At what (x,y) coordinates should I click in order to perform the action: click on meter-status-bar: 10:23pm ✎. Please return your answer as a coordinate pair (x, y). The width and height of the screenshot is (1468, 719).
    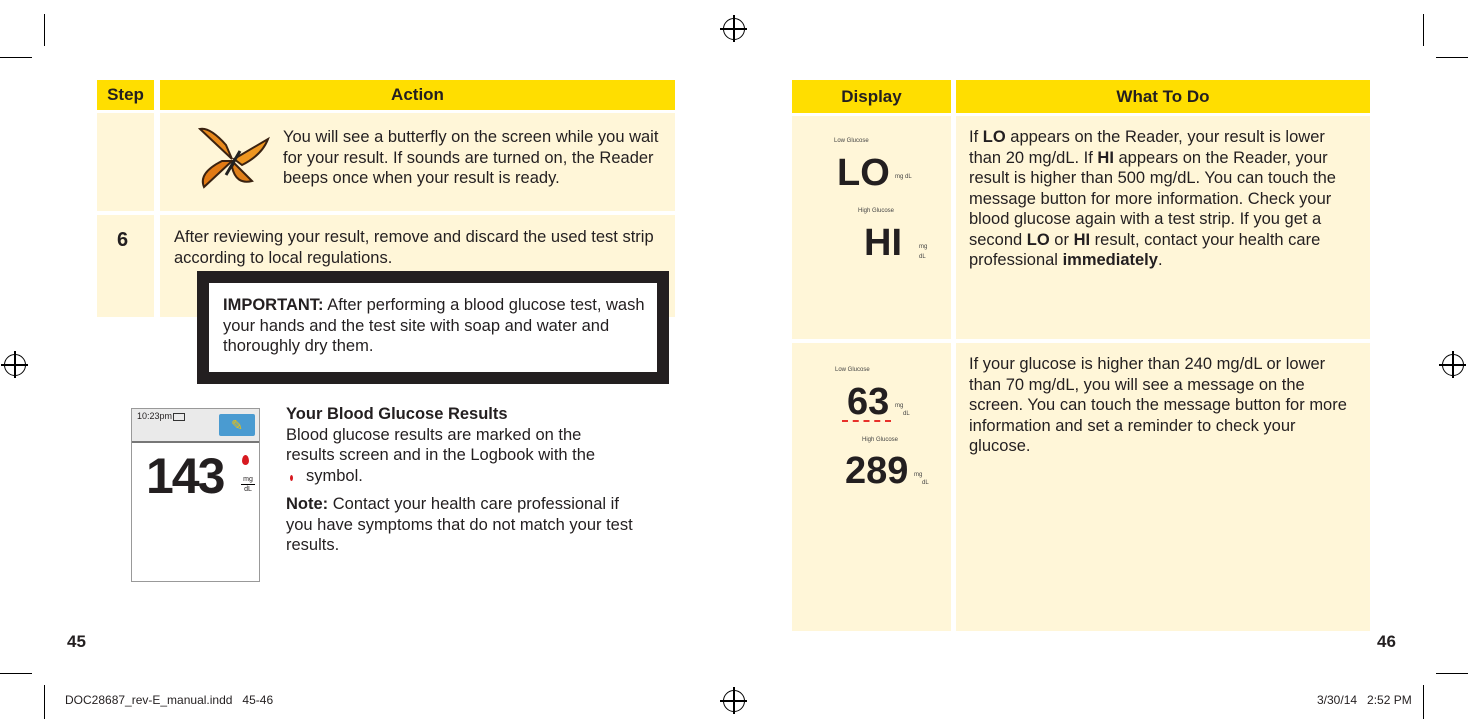
    Looking at the image, I should click on (195, 426).